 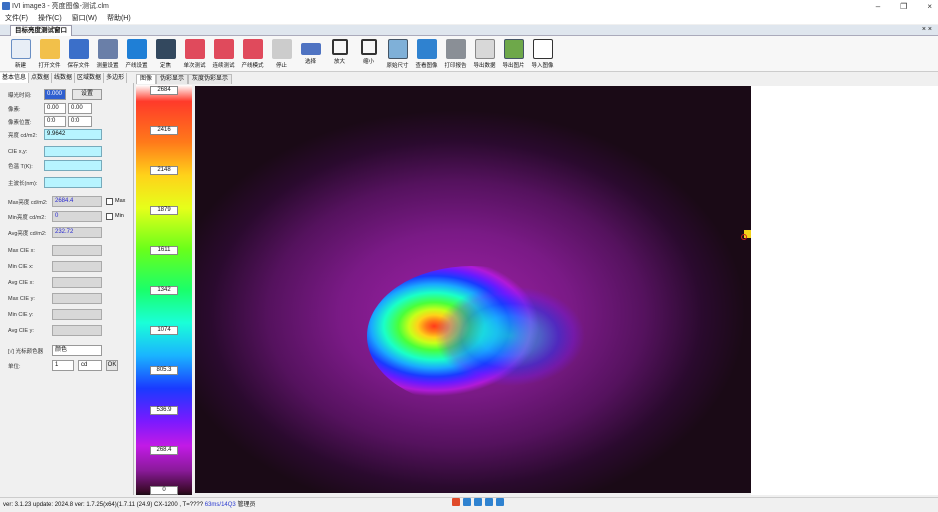 I want to click on pixel-field-b: 0.00, so click(x=80, y=108).